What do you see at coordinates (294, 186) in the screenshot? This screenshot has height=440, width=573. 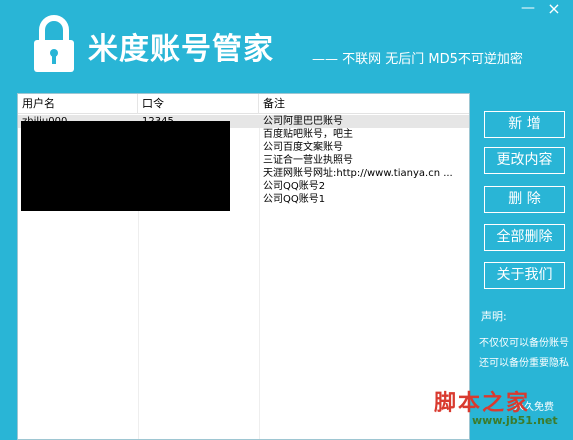 I see `row-note: 公司QQ账号2` at bounding box center [294, 186].